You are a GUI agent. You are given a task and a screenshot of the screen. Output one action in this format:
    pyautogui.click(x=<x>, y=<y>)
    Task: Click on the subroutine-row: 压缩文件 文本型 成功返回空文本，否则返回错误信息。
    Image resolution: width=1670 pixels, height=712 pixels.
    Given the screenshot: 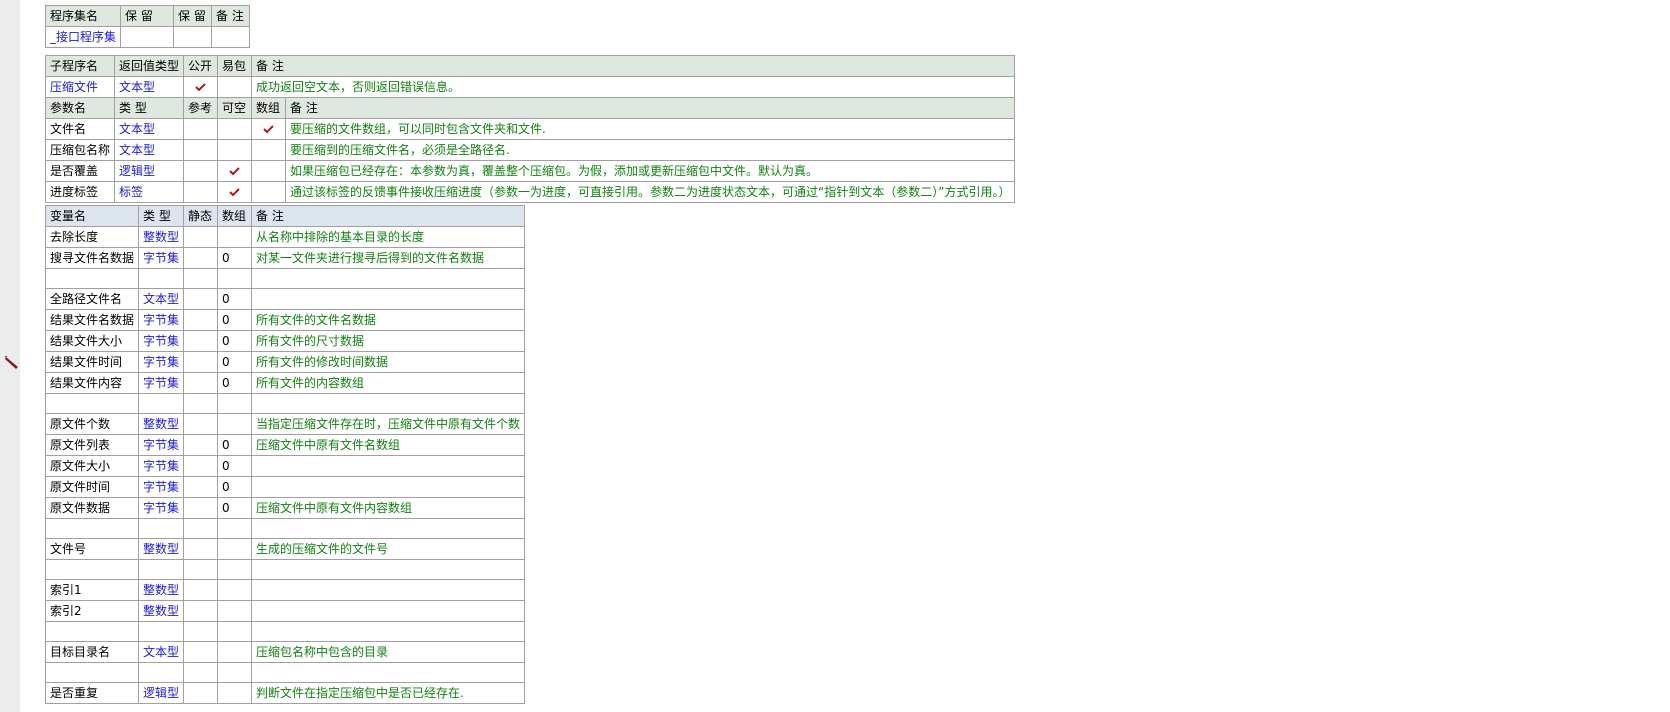 What is the action you would take?
    pyautogui.click(x=530, y=87)
    